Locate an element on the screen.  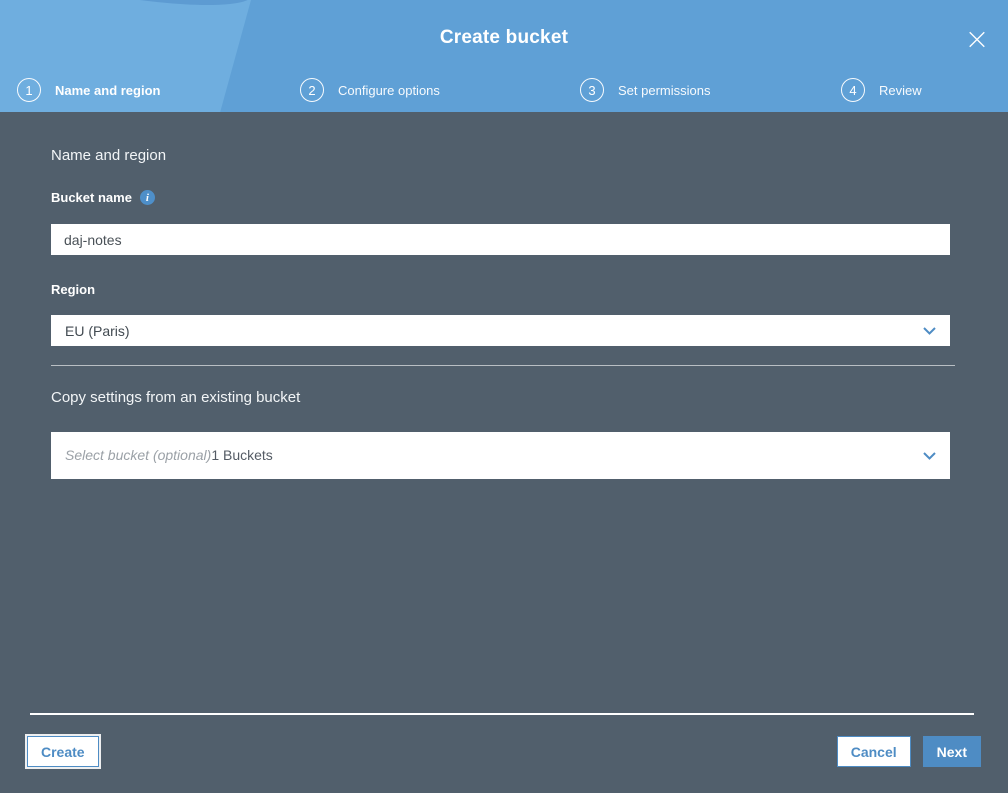
bucket-select-text: Select bucket (optional)1 Buckets is located at coordinates (169, 456).